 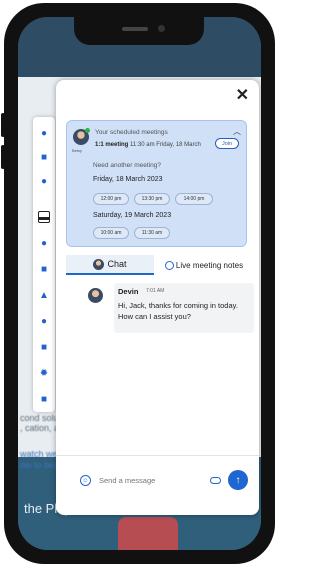 What do you see at coordinates (161, 28) in the screenshot?
I see `camera-icon` at bounding box center [161, 28].